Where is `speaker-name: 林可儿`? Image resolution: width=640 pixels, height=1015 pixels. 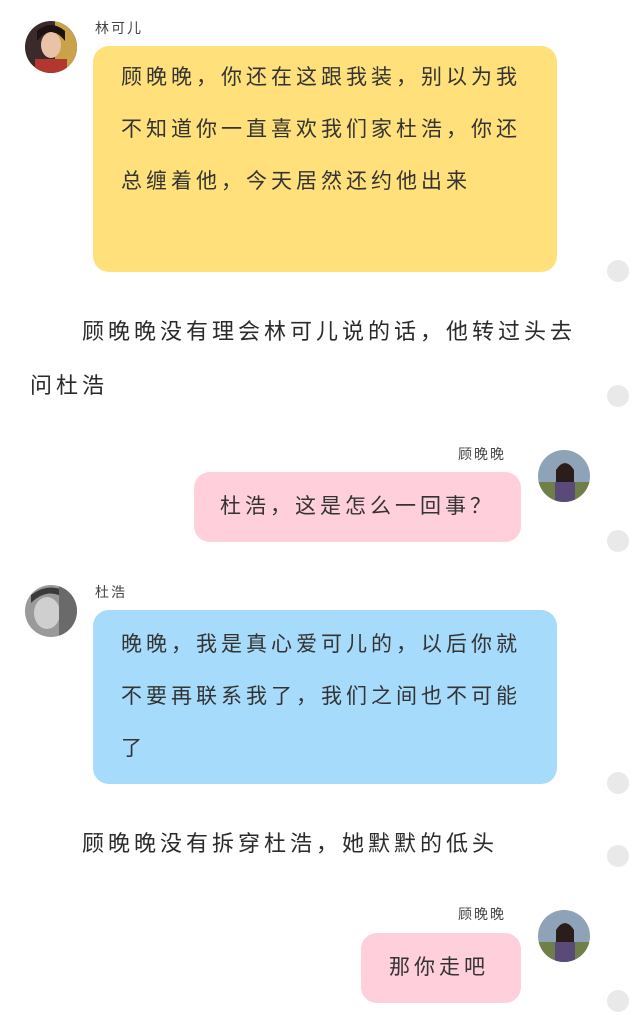 speaker-name: 林可儿 is located at coordinates (119, 29).